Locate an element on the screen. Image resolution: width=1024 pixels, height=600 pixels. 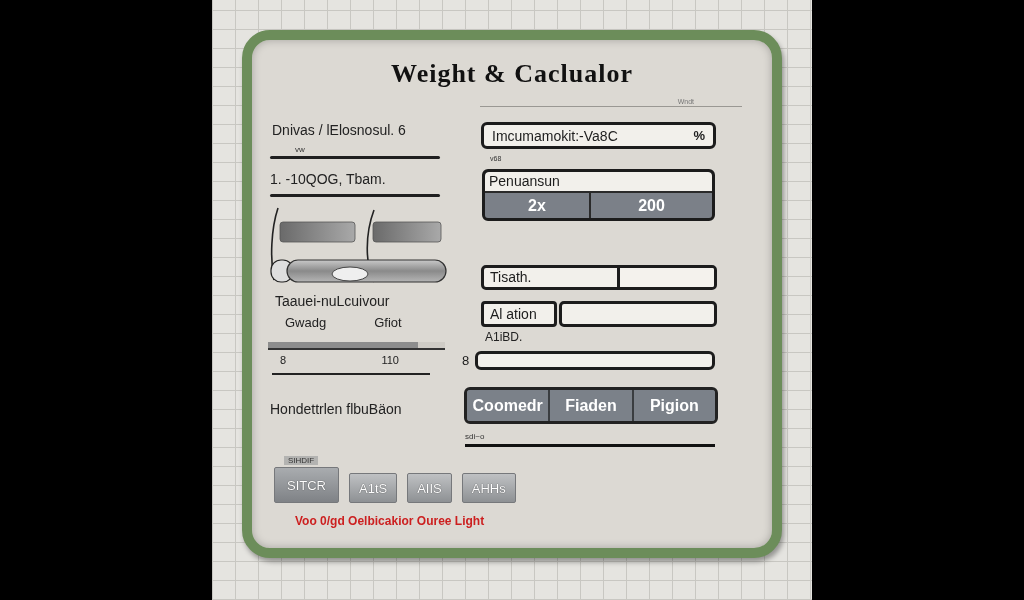
scale-label: 110 is located at coordinates (390, 360).